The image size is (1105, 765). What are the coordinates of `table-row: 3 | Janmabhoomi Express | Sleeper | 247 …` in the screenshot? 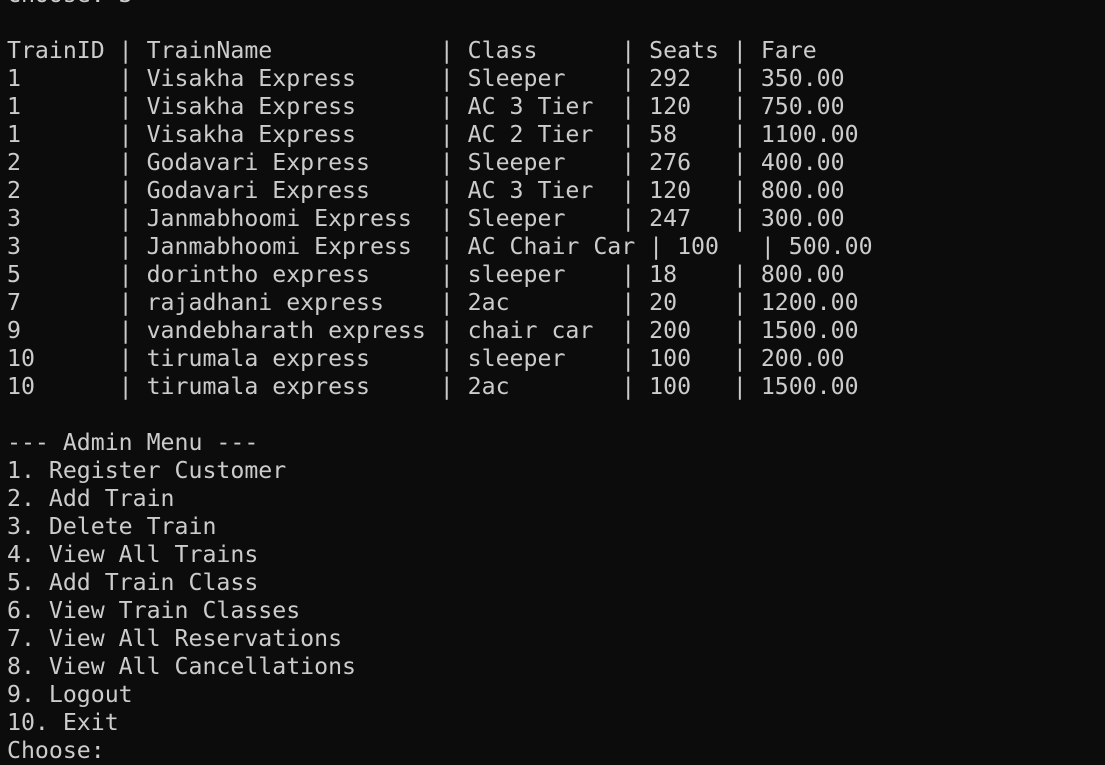 It's located at (426, 218).